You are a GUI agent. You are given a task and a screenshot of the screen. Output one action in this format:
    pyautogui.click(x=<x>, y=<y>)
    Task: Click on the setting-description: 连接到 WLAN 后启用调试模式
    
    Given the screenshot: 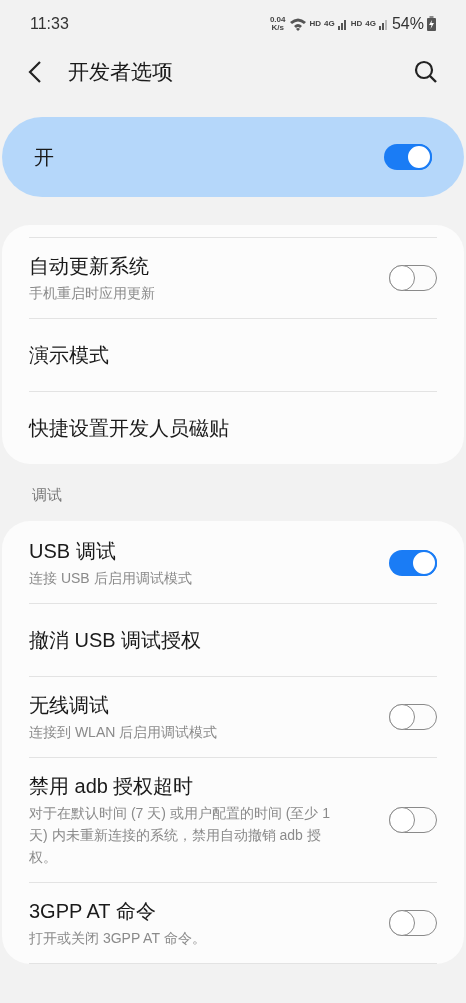 What is the action you would take?
    pyautogui.click(x=123, y=732)
    